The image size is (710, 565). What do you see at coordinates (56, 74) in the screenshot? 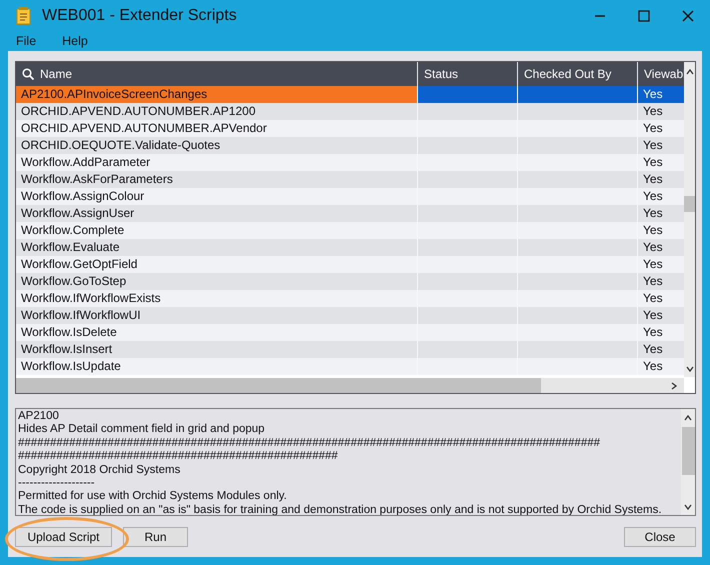
I see `column-header-label: Name` at bounding box center [56, 74].